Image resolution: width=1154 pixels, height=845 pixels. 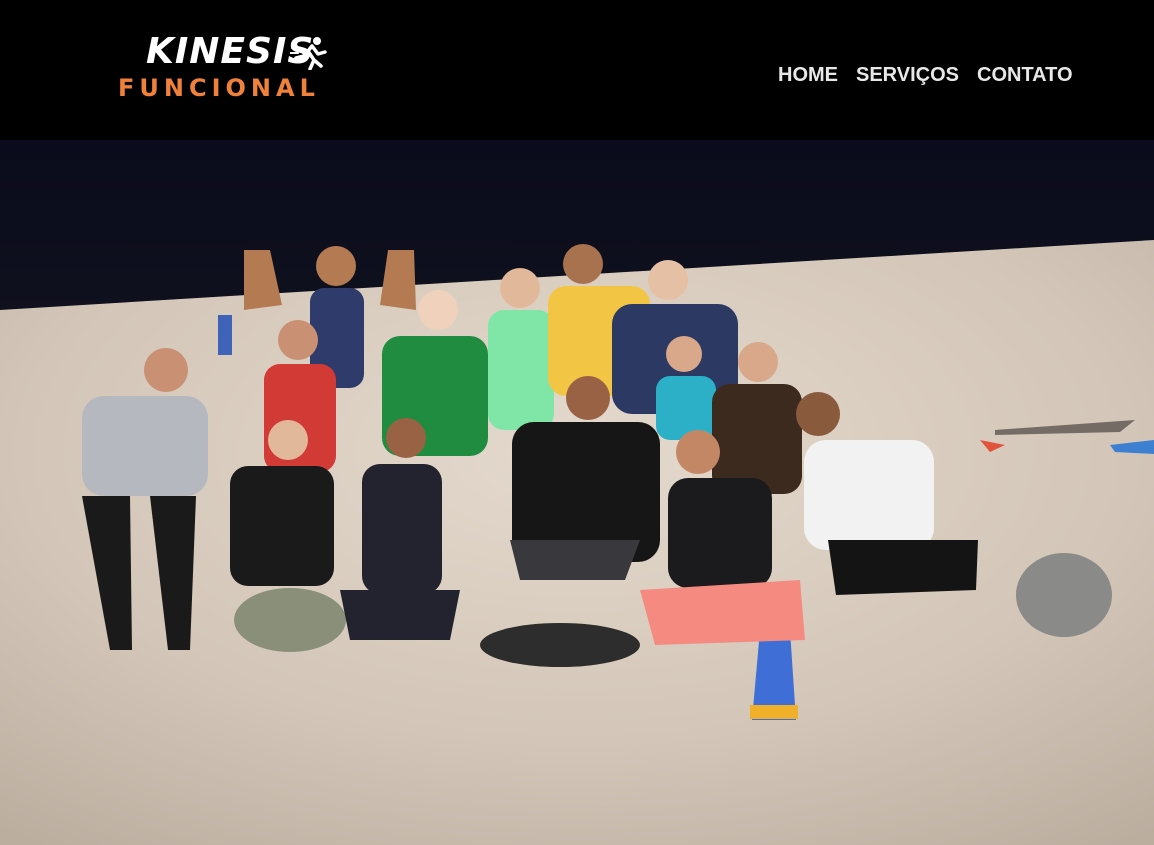 I want to click on nav-contato: CONTATO, so click(x=1025, y=75).